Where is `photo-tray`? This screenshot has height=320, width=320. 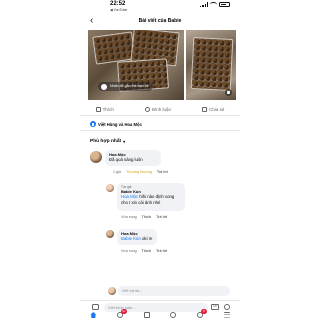 photo-tray is located at coordinates (212, 64).